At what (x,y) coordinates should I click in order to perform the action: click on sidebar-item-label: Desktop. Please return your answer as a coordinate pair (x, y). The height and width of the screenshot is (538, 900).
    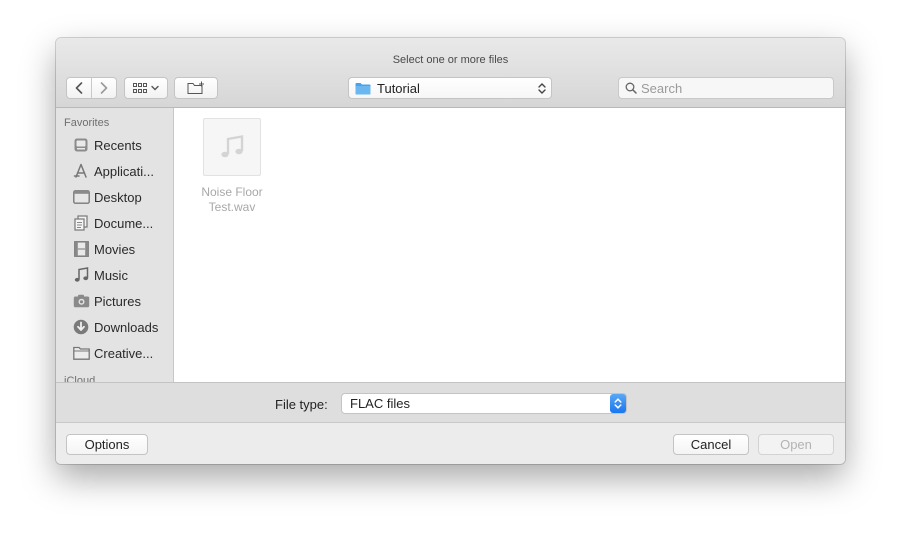
    Looking at the image, I should click on (118, 197).